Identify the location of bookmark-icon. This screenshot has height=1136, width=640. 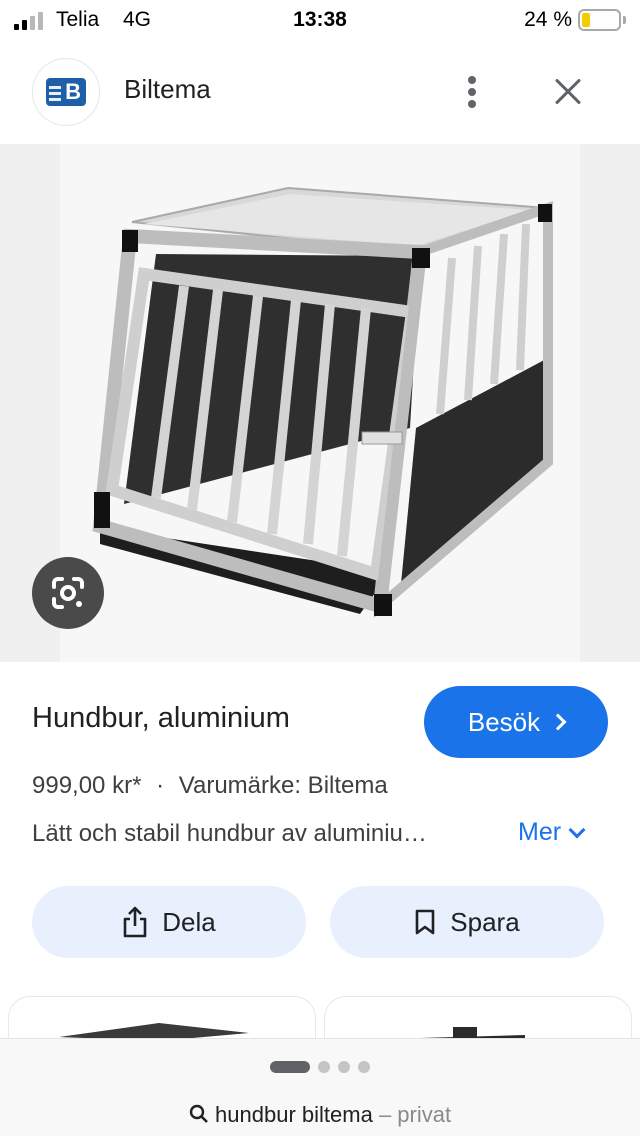
(425, 922).